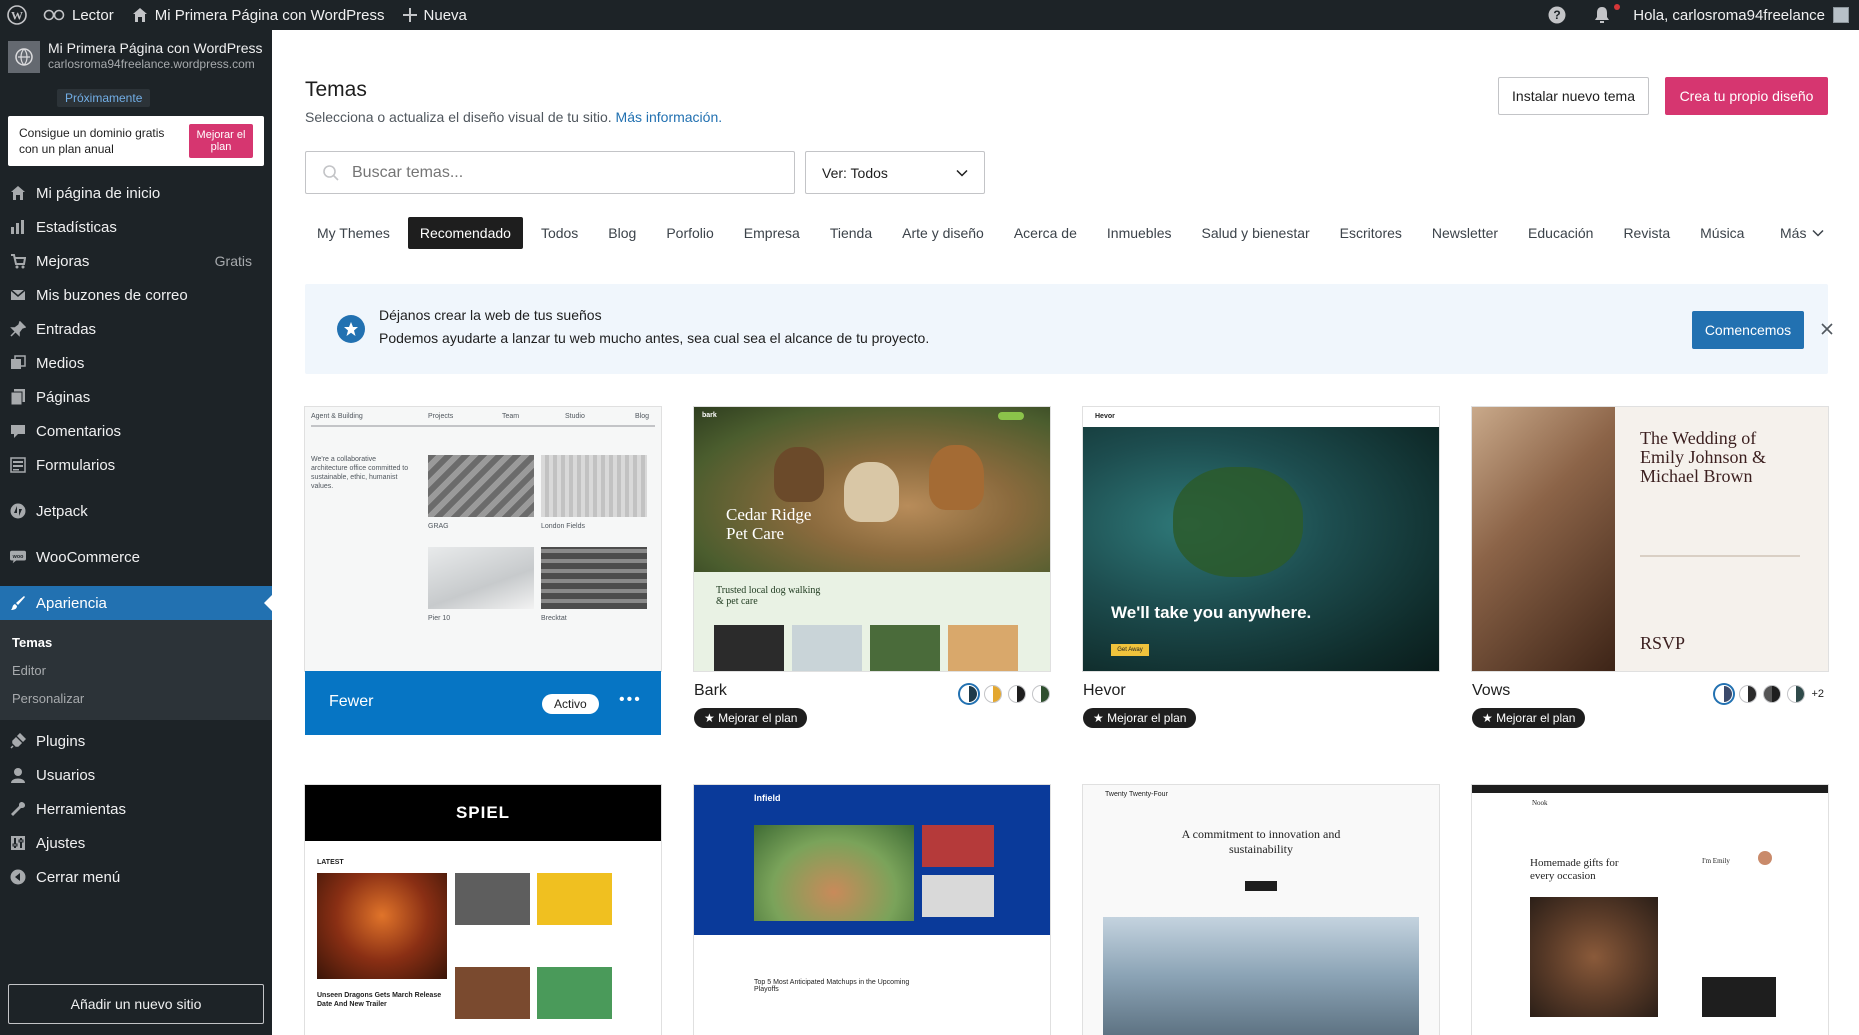 This screenshot has height=1035, width=1859. What do you see at coordinates (669, 117) in the screenshot?
I see `learn-more-link: Más información.` at bounding box center [669, 117].